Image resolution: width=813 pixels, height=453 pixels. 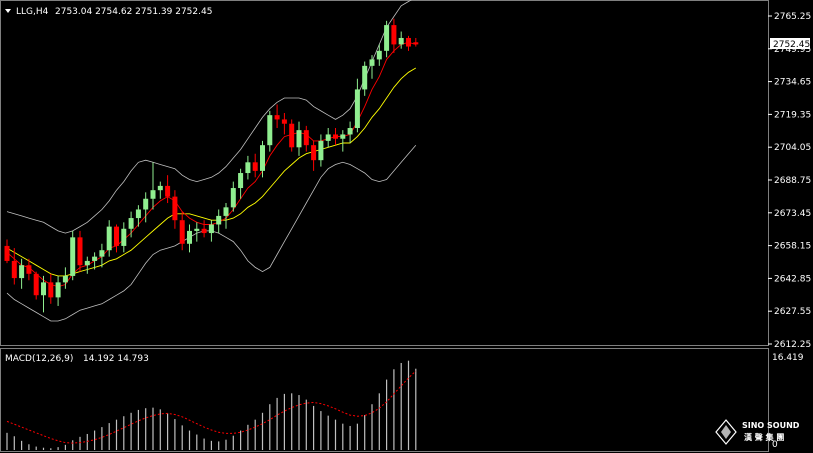 I want to click on price-tick-label: 2704.05, so click(x=792, y=148).